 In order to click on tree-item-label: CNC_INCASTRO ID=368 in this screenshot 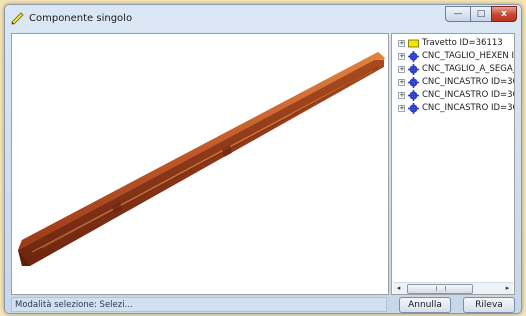, I will do `click(468, 95)`.